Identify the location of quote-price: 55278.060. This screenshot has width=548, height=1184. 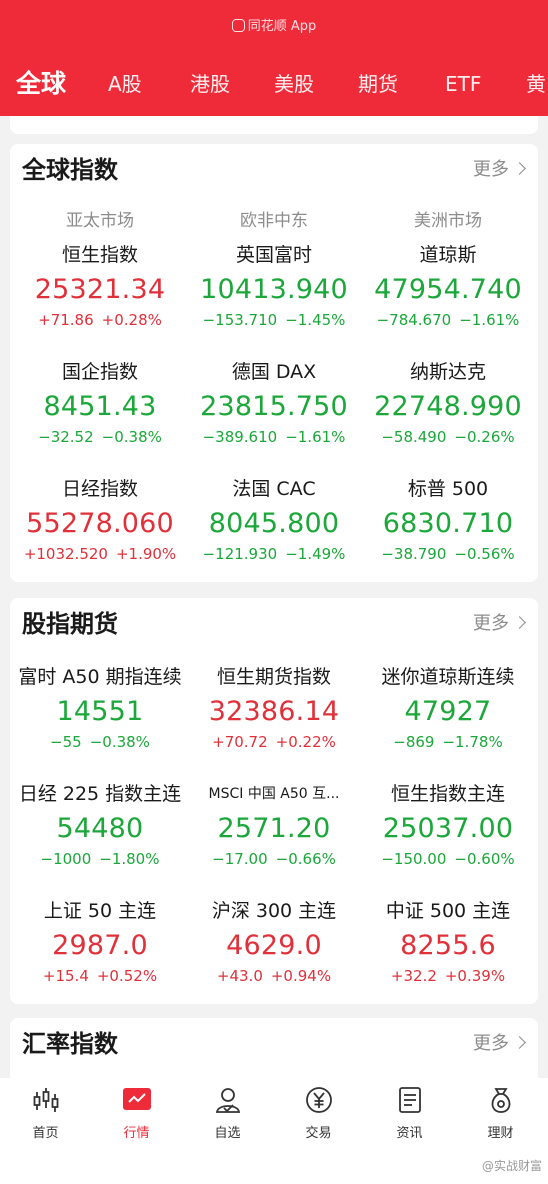
(100, 523).